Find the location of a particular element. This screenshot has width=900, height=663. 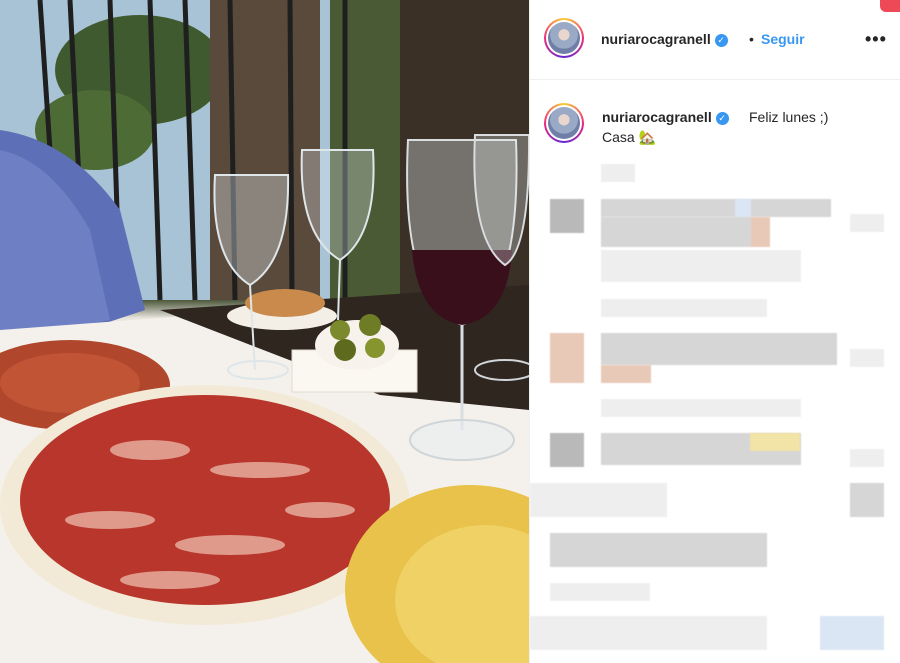

caption-line2: Casa 🏡 is located at coordinates (629, 137).